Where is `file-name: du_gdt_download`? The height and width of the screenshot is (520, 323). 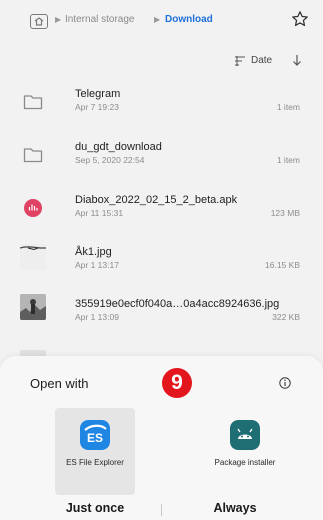 file-name: du_gdt_download is located at coordinates (118, 147).